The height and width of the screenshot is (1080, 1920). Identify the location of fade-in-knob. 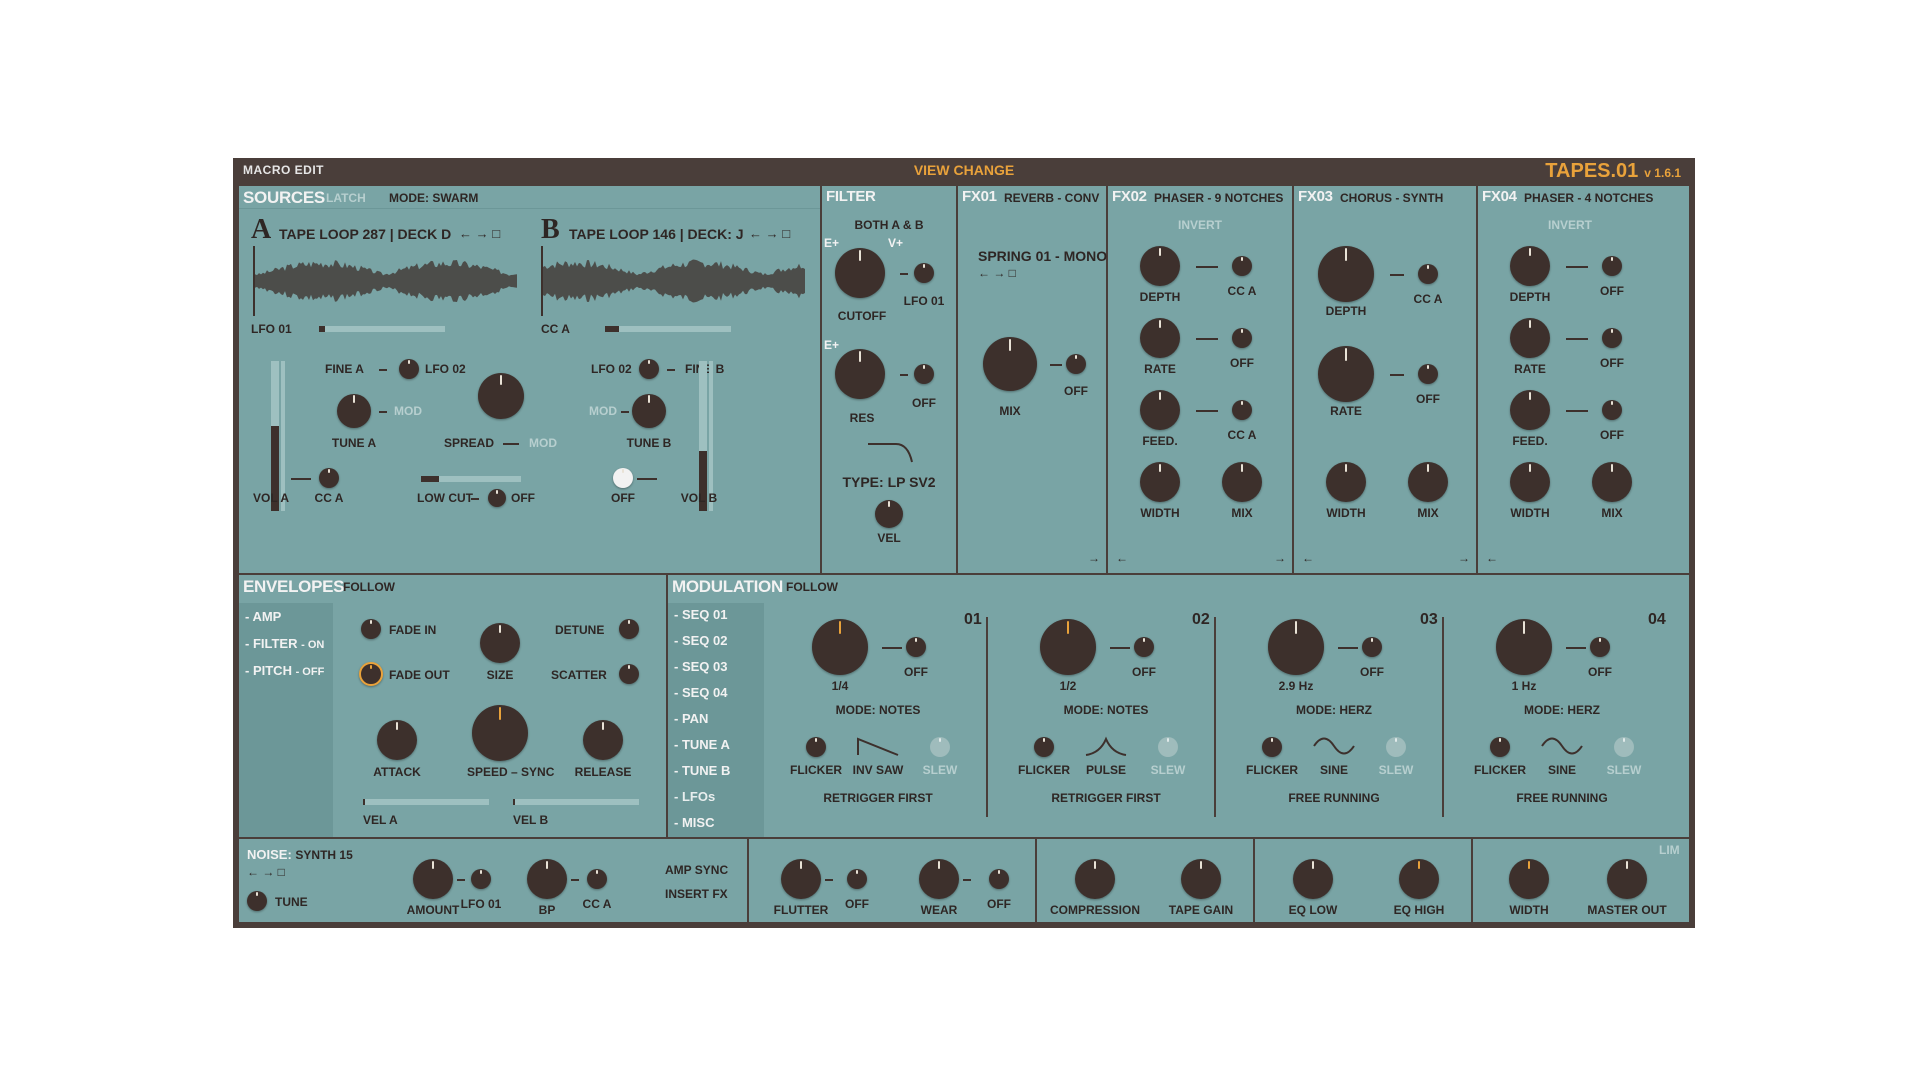
(371, 629).